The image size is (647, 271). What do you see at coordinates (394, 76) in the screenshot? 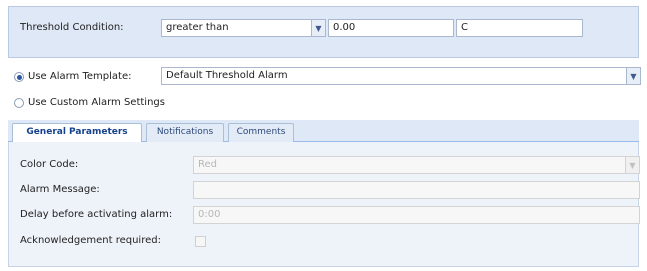
I see `alarm-template-select: Default Threshold Alarm` at bounding box center [394, 76].